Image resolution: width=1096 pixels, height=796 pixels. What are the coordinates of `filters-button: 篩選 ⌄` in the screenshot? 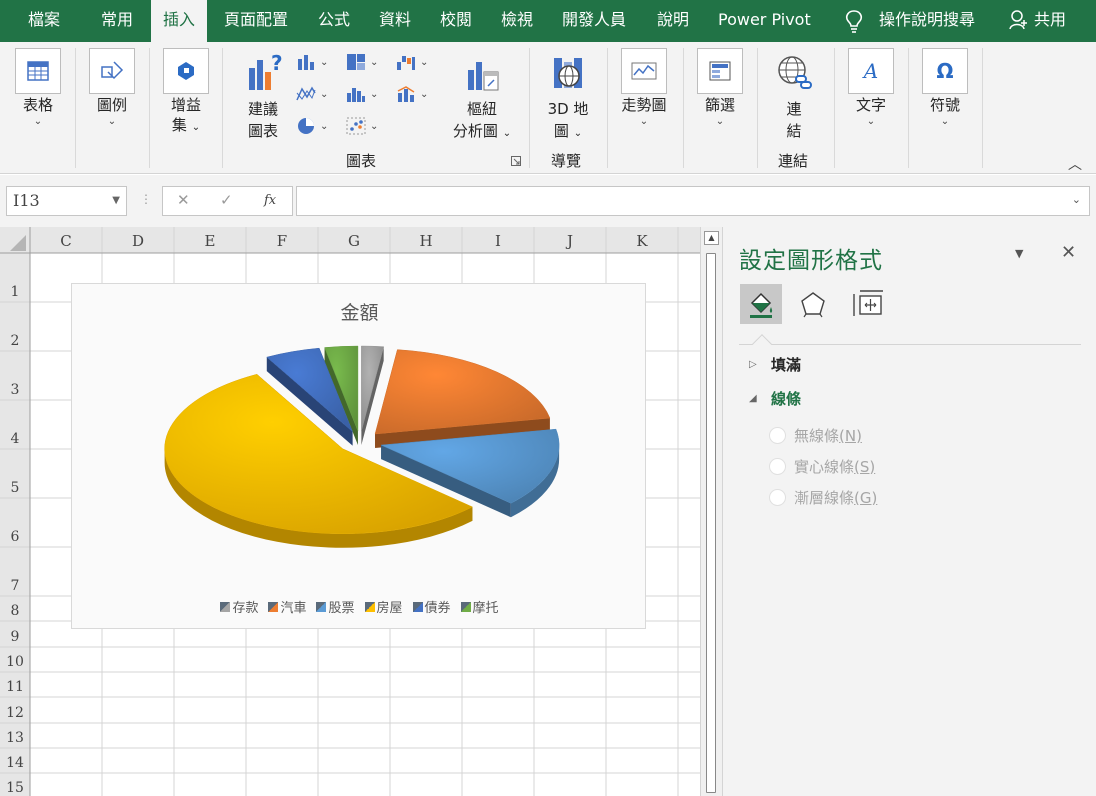 It's located at (720, 88).